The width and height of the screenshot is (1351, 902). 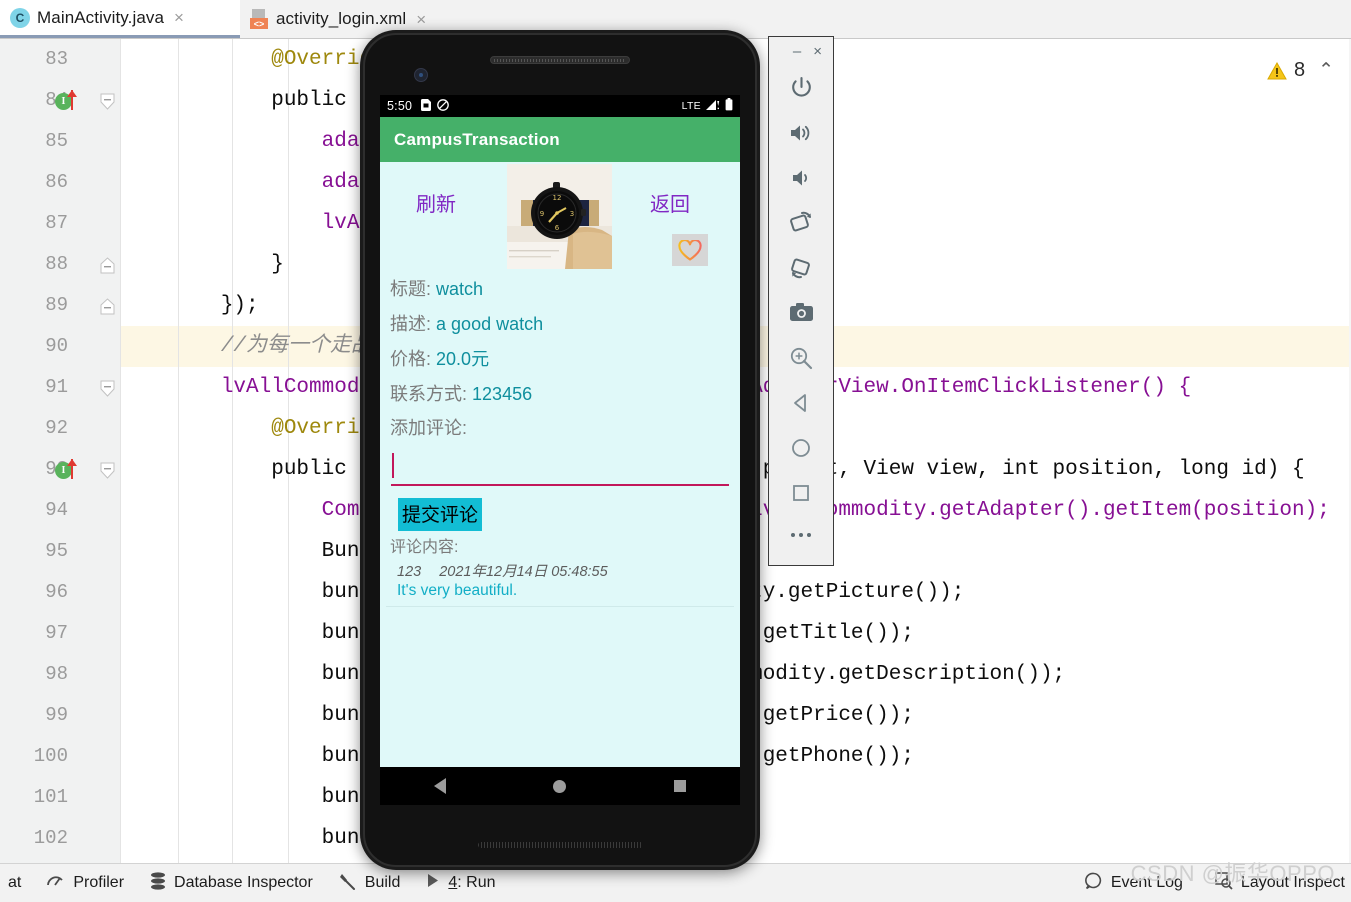 I want to click on warning-count: 8, so click(x=1299, y=70).